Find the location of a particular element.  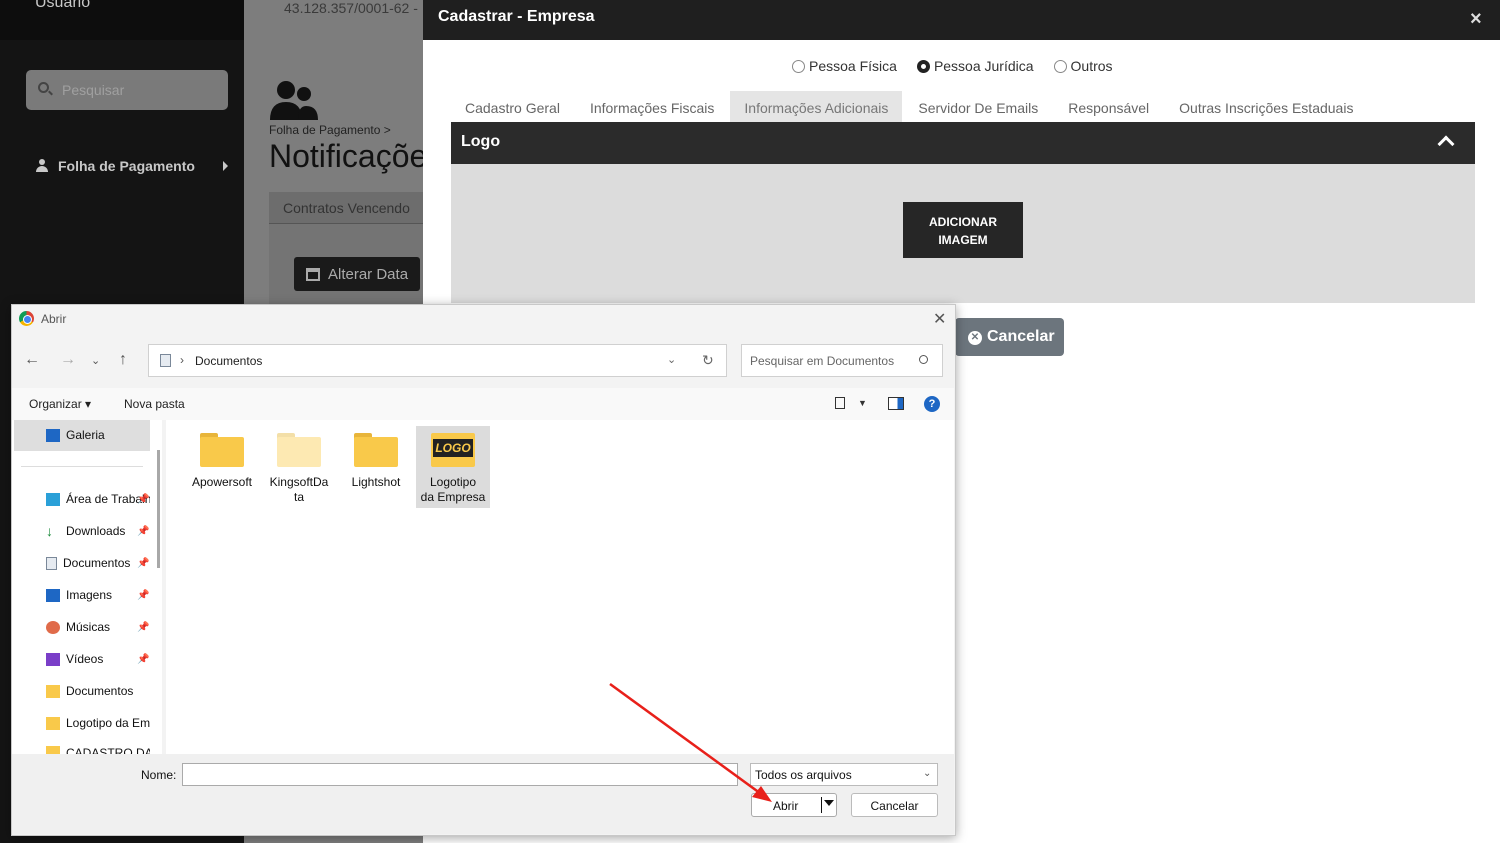

tab-responsavel: Responsável is located at coordinates (1108, 107).